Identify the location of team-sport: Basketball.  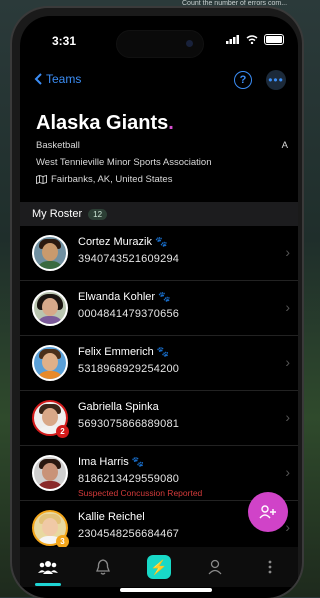
(58, 145).